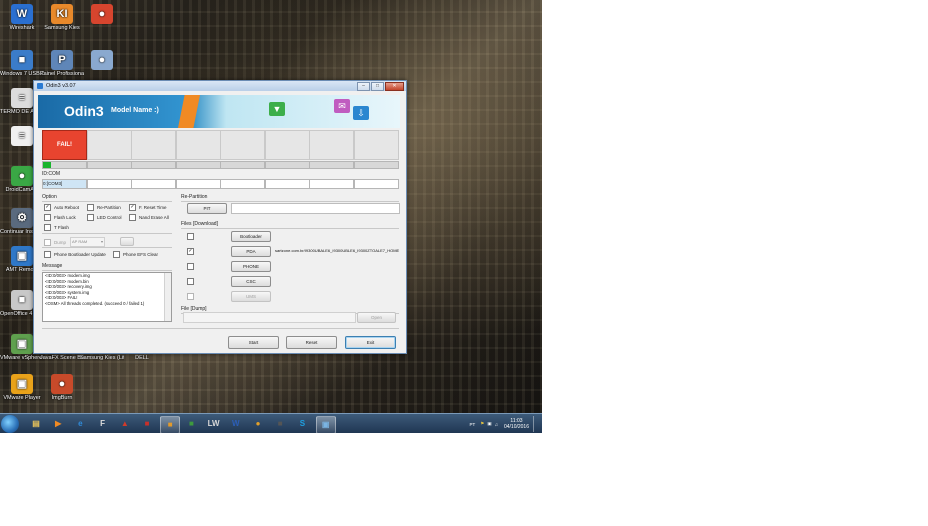 Image resolution: width=928 pixels, height=526 pixels. Describe the element at coordinates (361, 113) in the screenshot. I see `download-icon: ⇩` at that location.